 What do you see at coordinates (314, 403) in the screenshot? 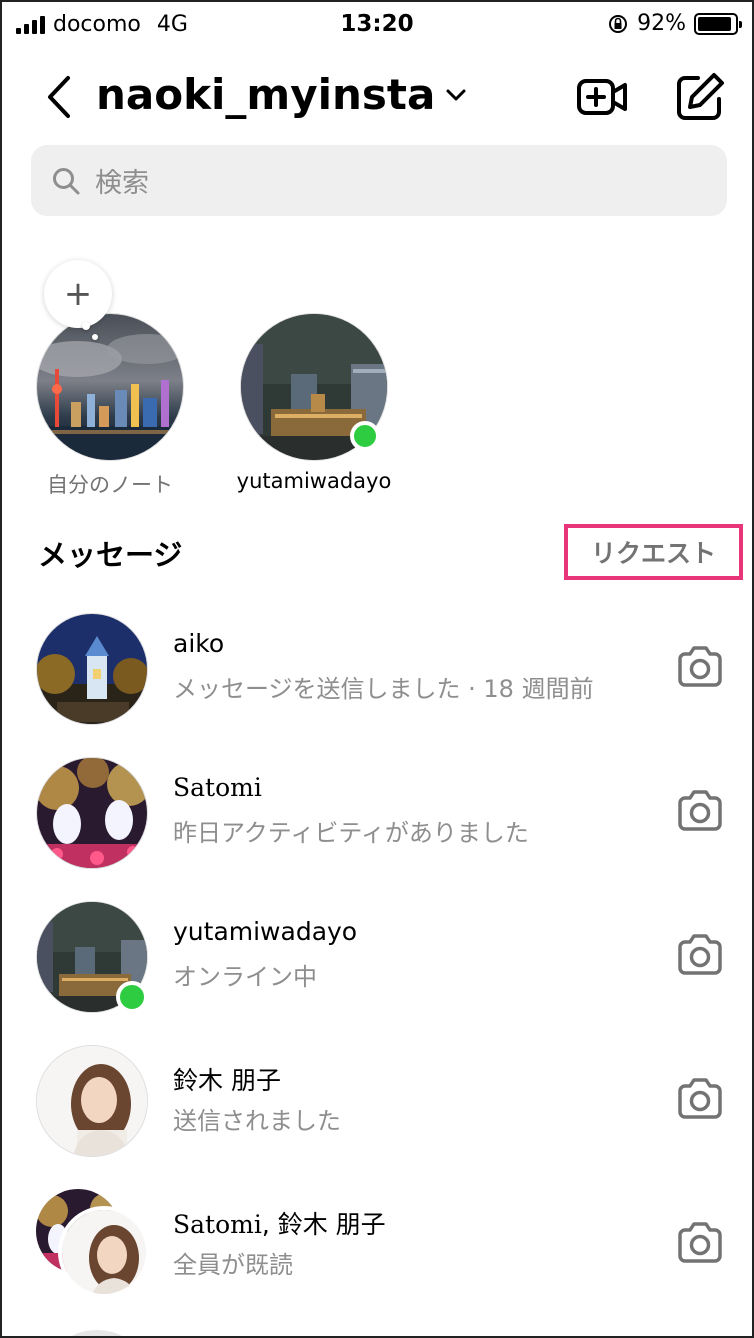
I see `friend-note: yutamiwadayo` at bounding box center [314, 403].